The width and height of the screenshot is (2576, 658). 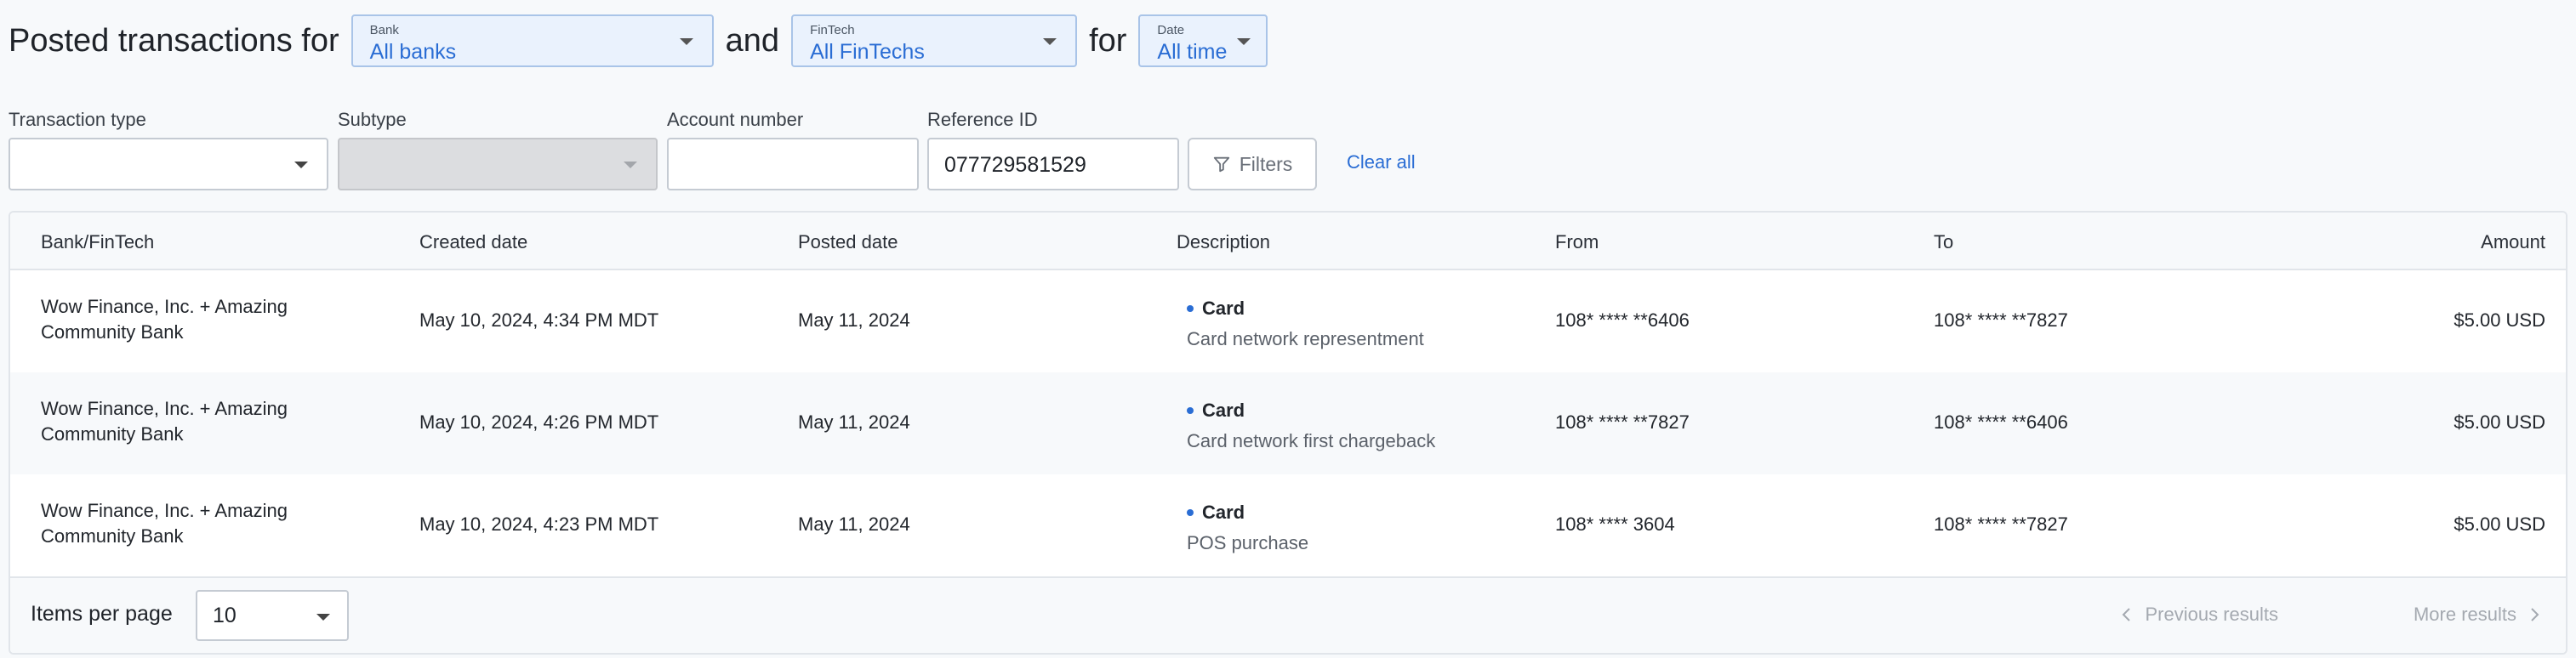 I want to click on more-results-label: More results, so click(x=2464, y=614).